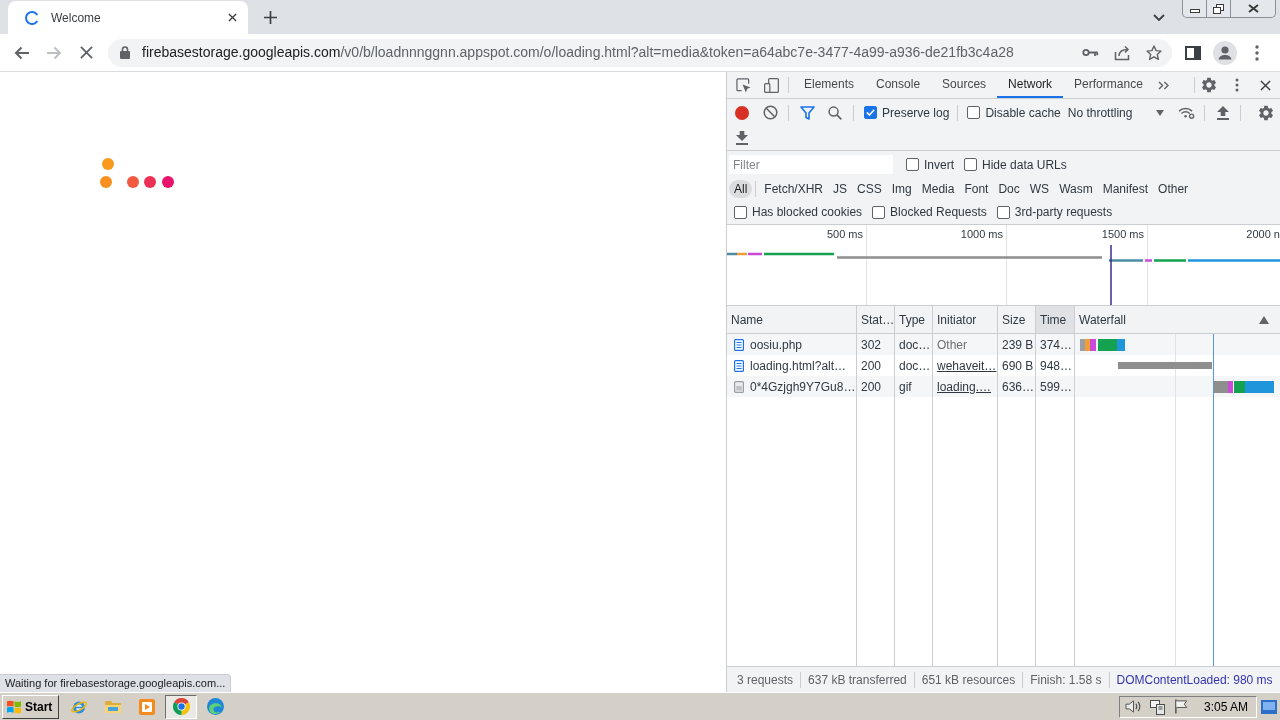  Describe the element at coordinates (1154, 52) in the screenshot. I see `star-icon` at that location.